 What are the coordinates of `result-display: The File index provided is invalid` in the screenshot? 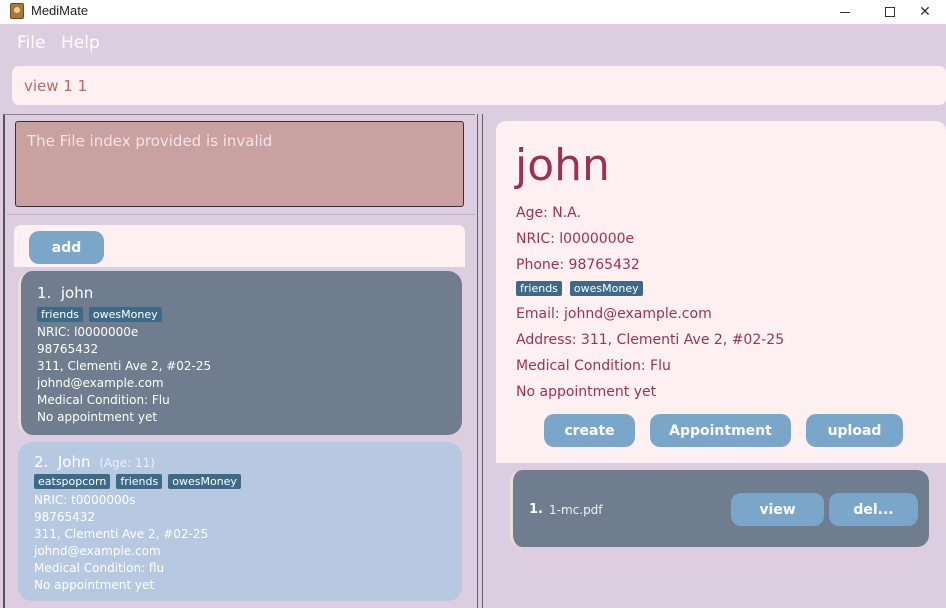 It's located at (239, 164).